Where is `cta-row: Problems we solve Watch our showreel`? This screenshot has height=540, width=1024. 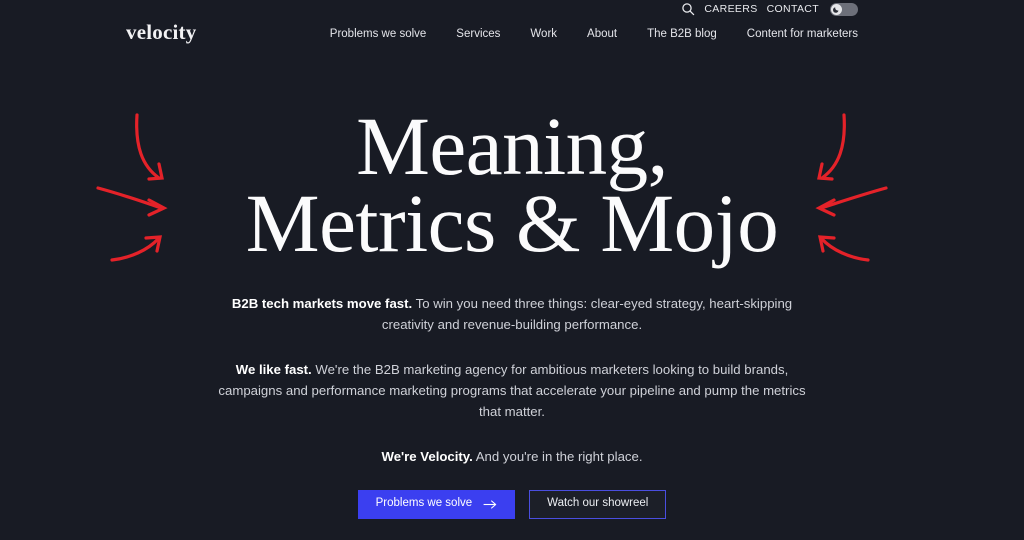
cta-row: Problems we solve Watch our showreel is located at coordinates (512, 493).